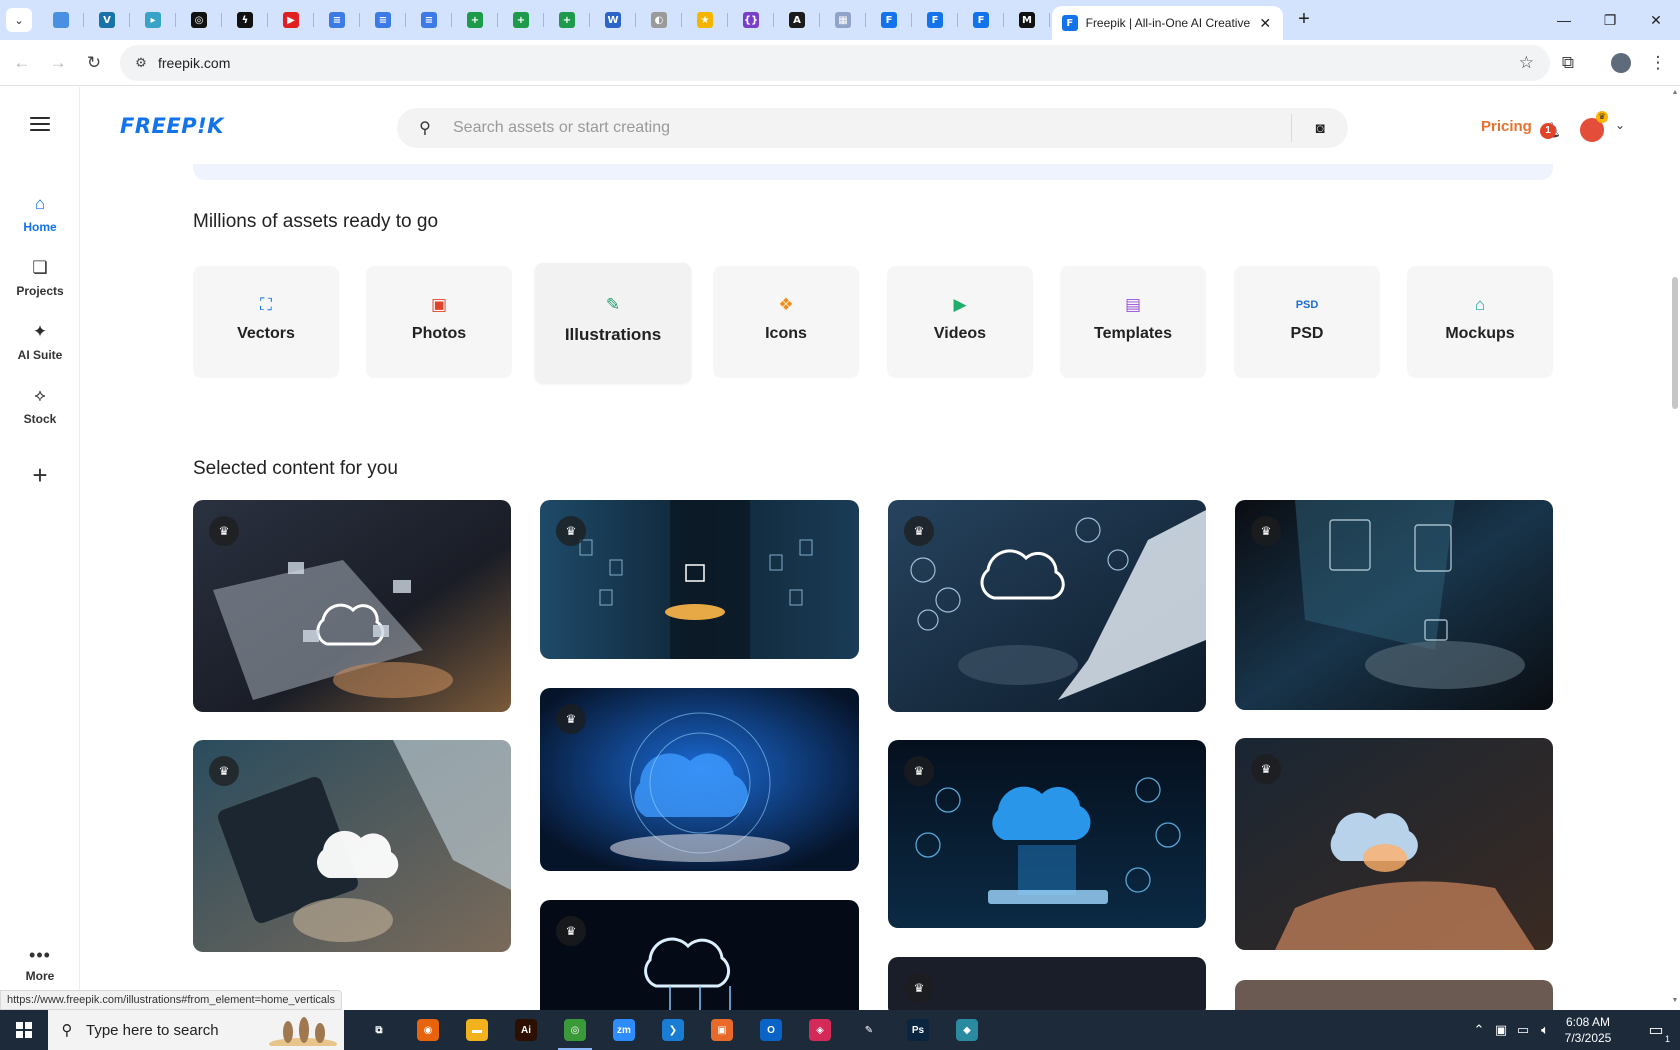 This screenshot has width=1680, height=1050. What do you see at coordinates (1658, 63) in the screenshot?
I see `browser-menu-icon: ⋮` at bounding box center [1658, 63].